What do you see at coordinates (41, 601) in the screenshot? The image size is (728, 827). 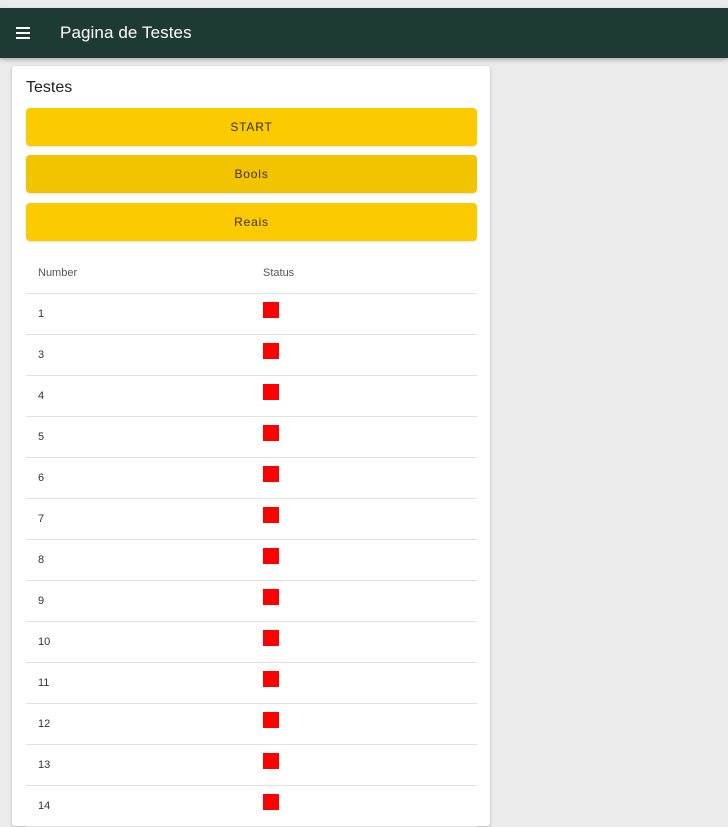 I see `row-number: 9` at bounding box center [41, 601].